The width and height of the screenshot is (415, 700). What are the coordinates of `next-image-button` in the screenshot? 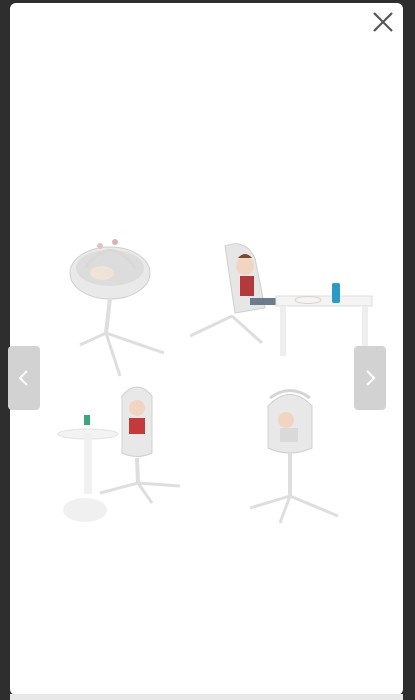 It's located at (370, 378).